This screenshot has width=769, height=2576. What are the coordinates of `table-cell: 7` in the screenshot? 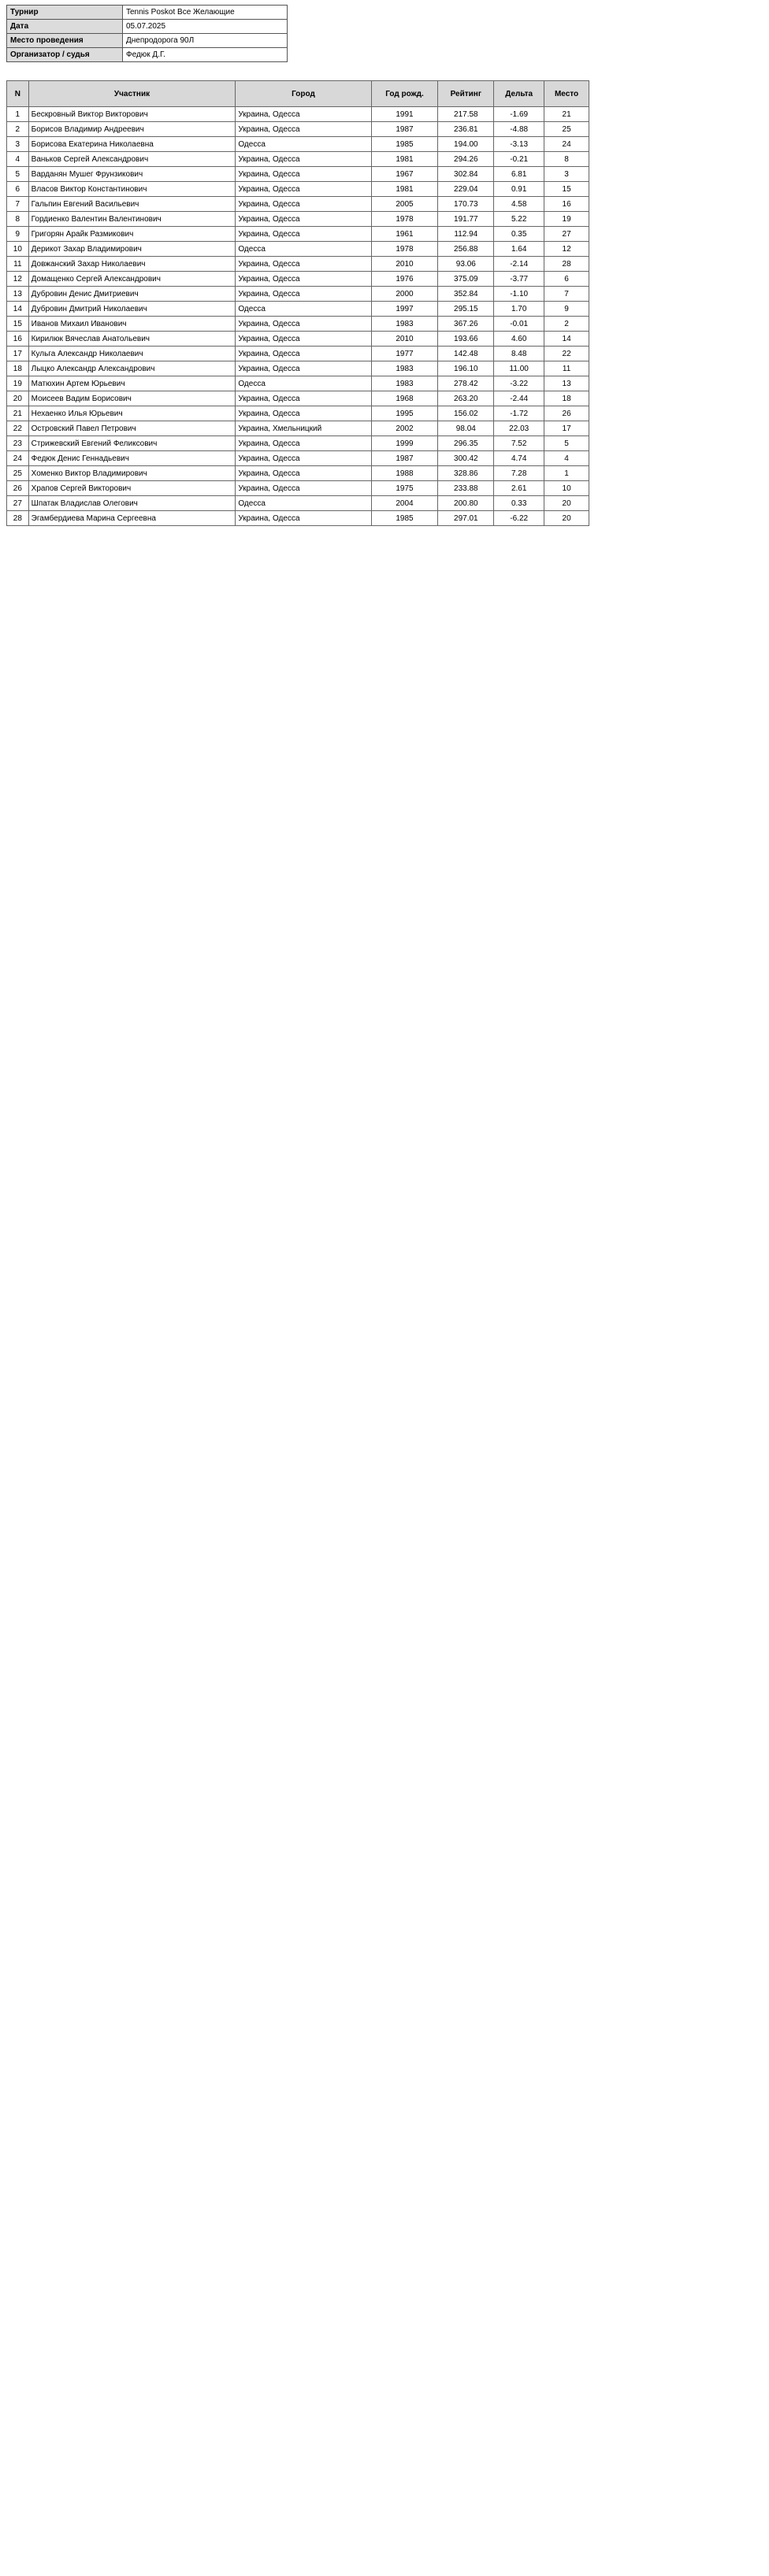 It's located at (17, 204).